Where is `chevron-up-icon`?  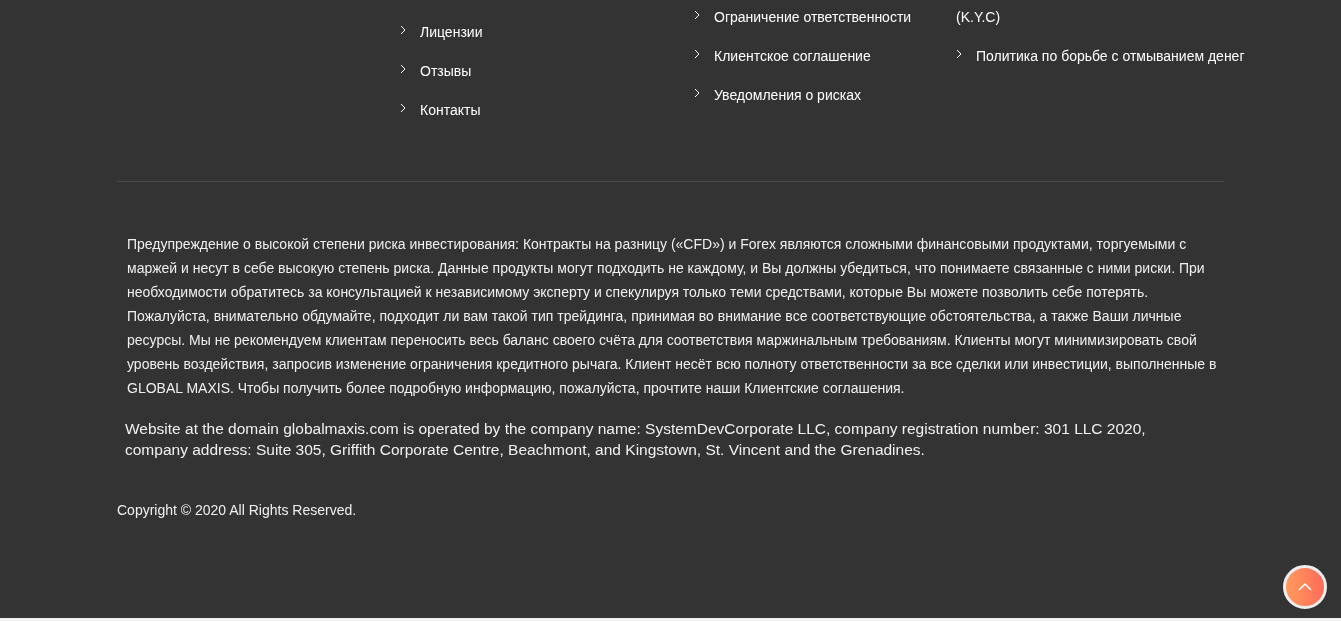
chevron-up-icon is located at coordinates (1305, 587).